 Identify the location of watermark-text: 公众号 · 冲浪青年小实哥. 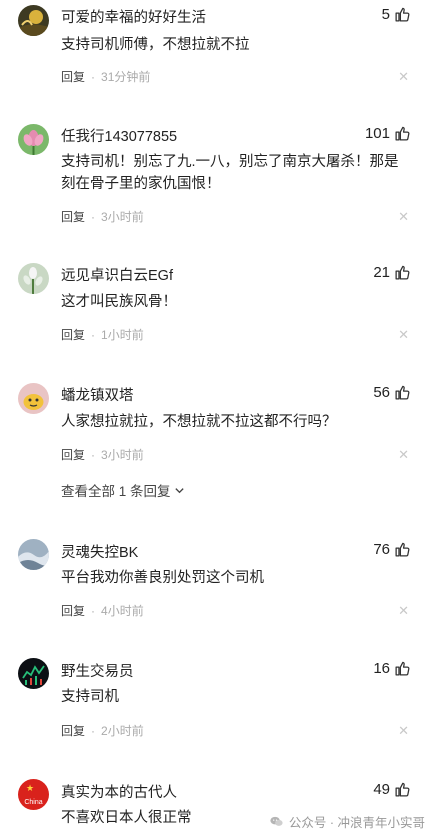
(356, 823).